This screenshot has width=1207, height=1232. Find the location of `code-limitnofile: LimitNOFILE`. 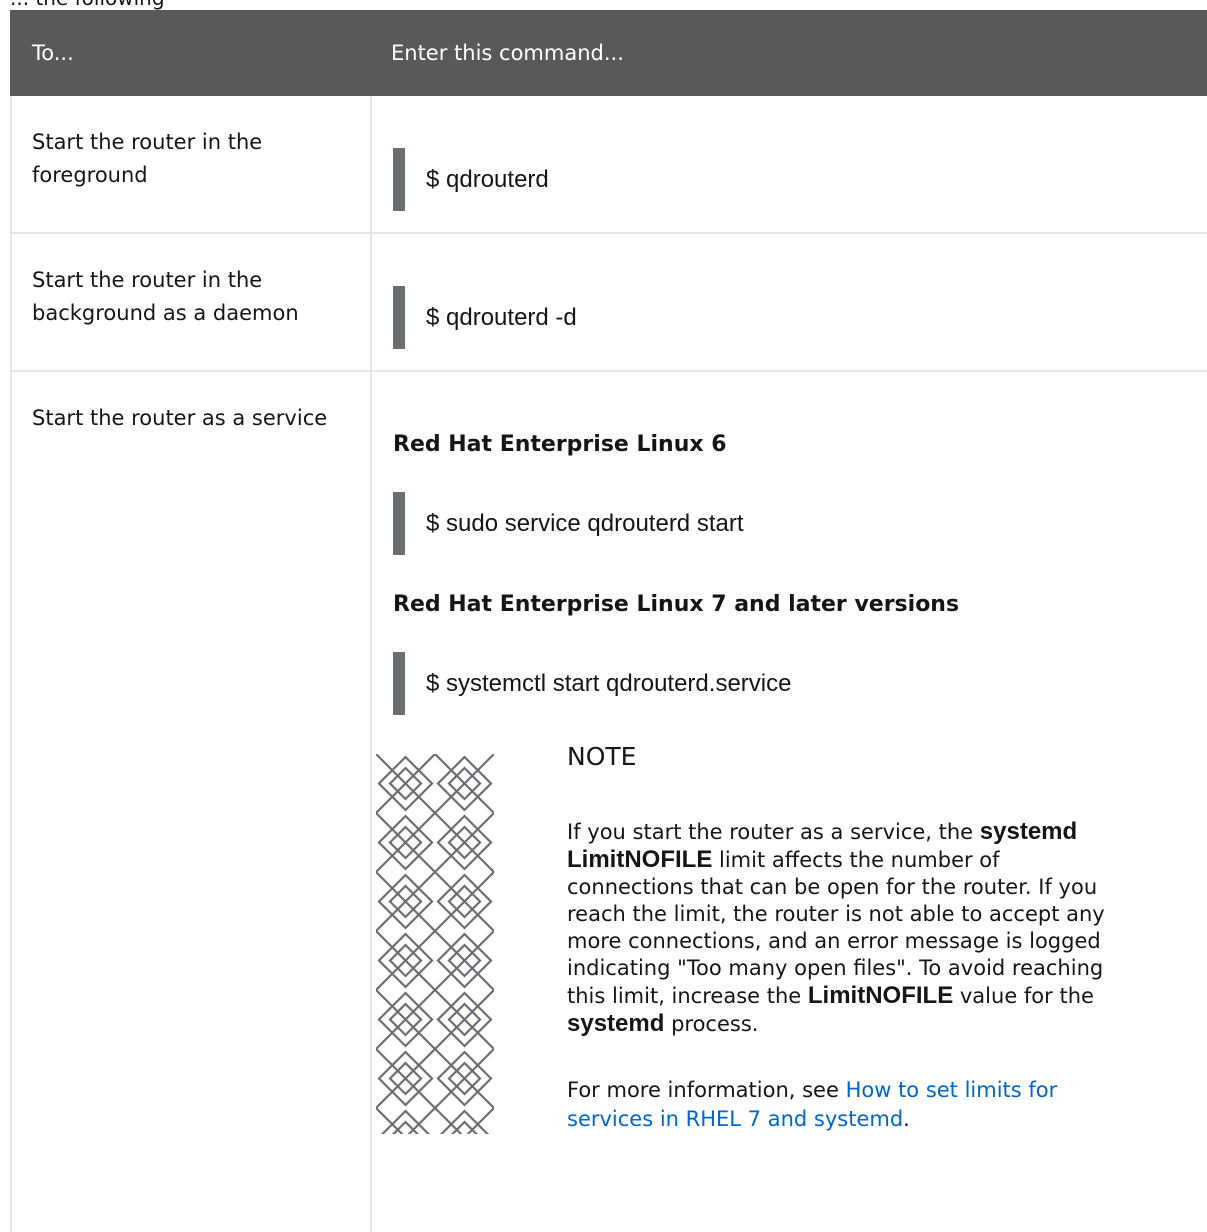

code-limitnofile: LimitNOFILE is located at coordinates (880, 995).